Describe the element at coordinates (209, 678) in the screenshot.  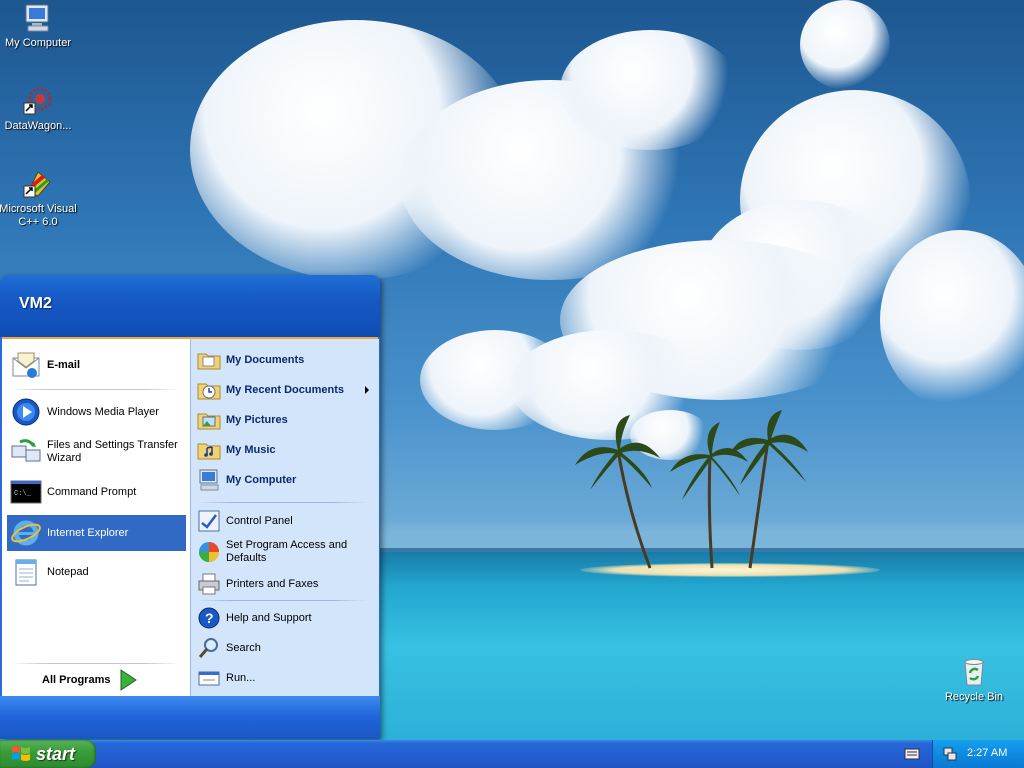
I see `run-icon` at that location.